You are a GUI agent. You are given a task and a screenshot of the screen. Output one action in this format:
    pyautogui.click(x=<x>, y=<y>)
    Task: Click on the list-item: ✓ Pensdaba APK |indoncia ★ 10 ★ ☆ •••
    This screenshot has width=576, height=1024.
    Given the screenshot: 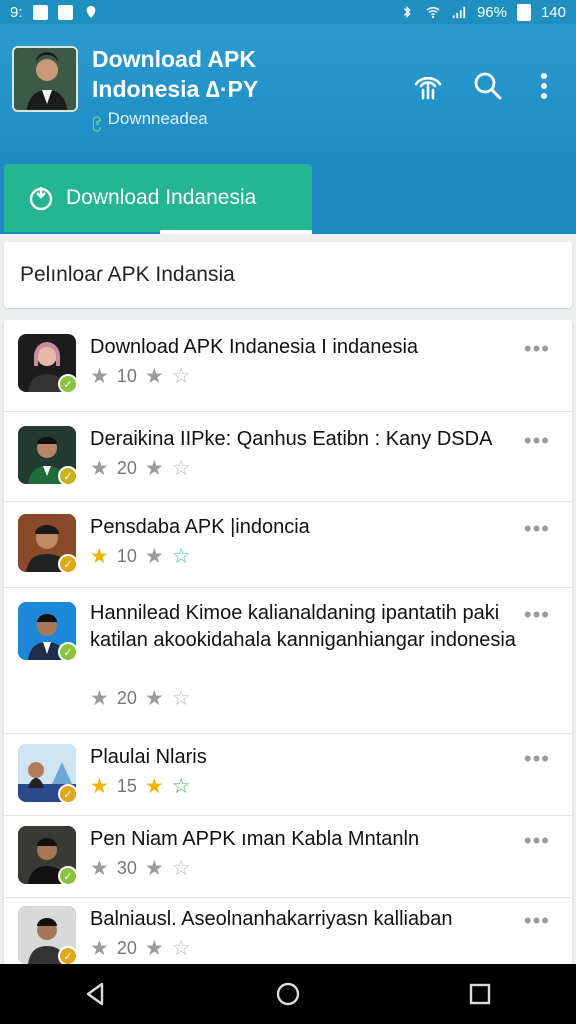 What is the action you would take?
    pyautogui.click(x=288, y=545)
    